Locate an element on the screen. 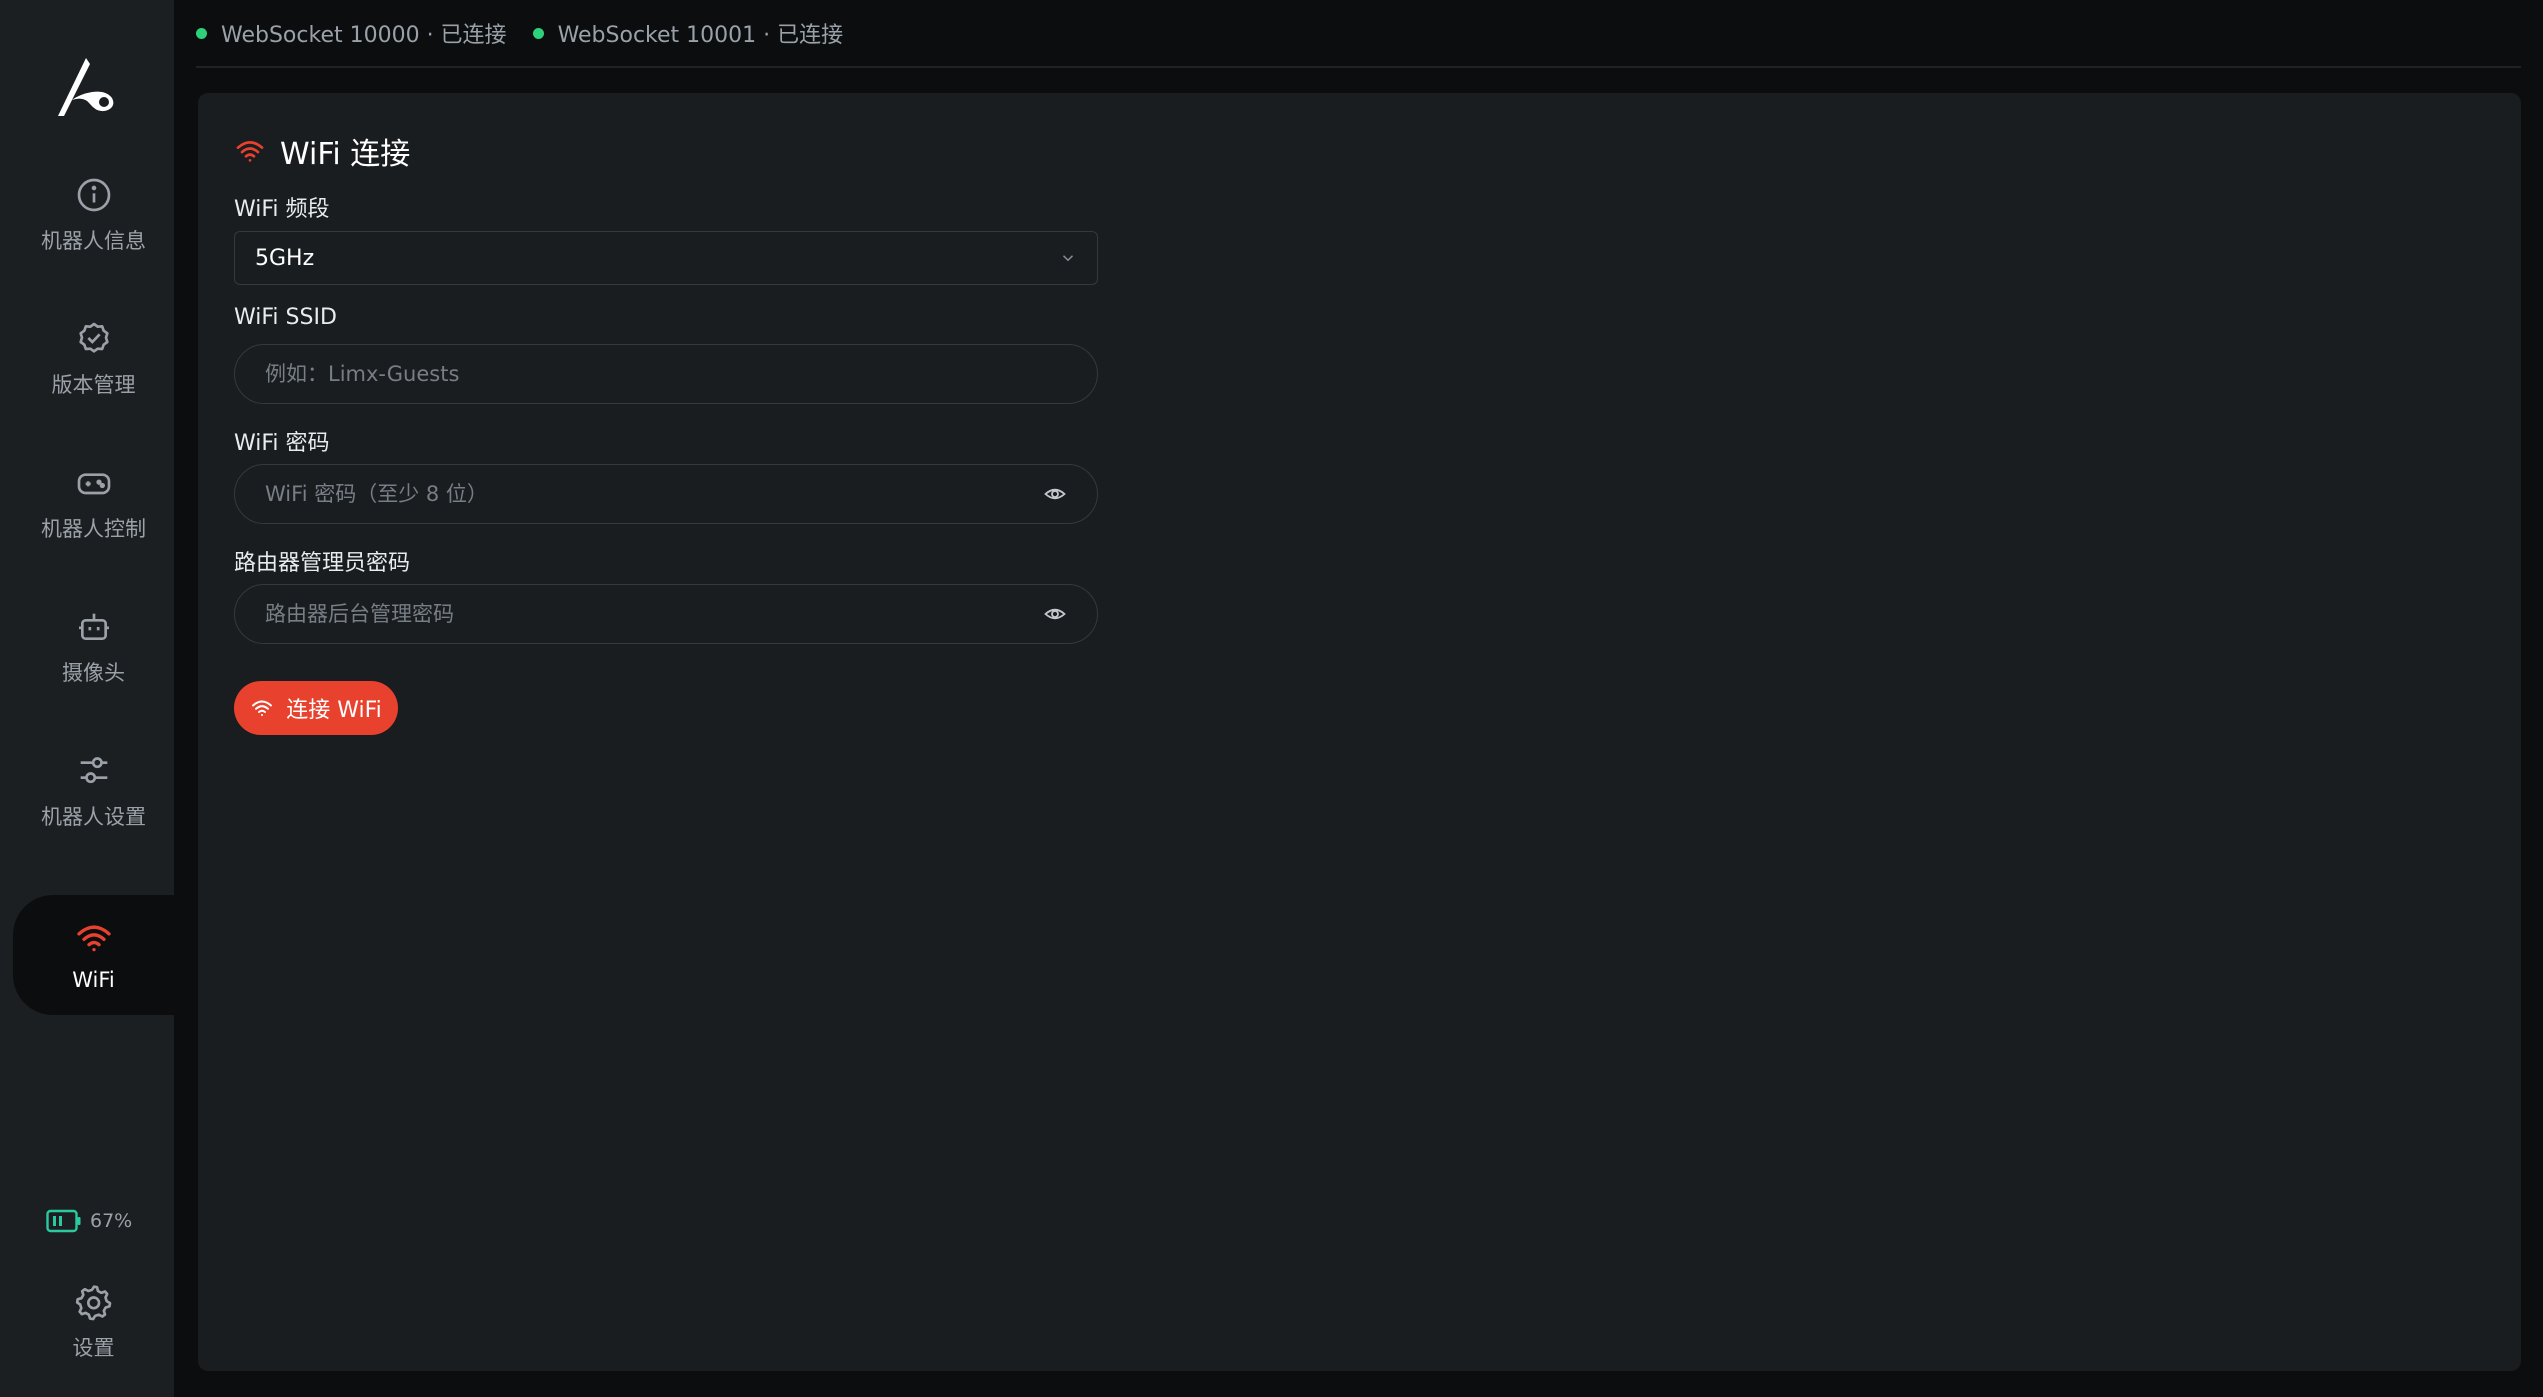 The height and width of the screenshot is (1397, 2543). password-input is located at coordinates (654, 494).